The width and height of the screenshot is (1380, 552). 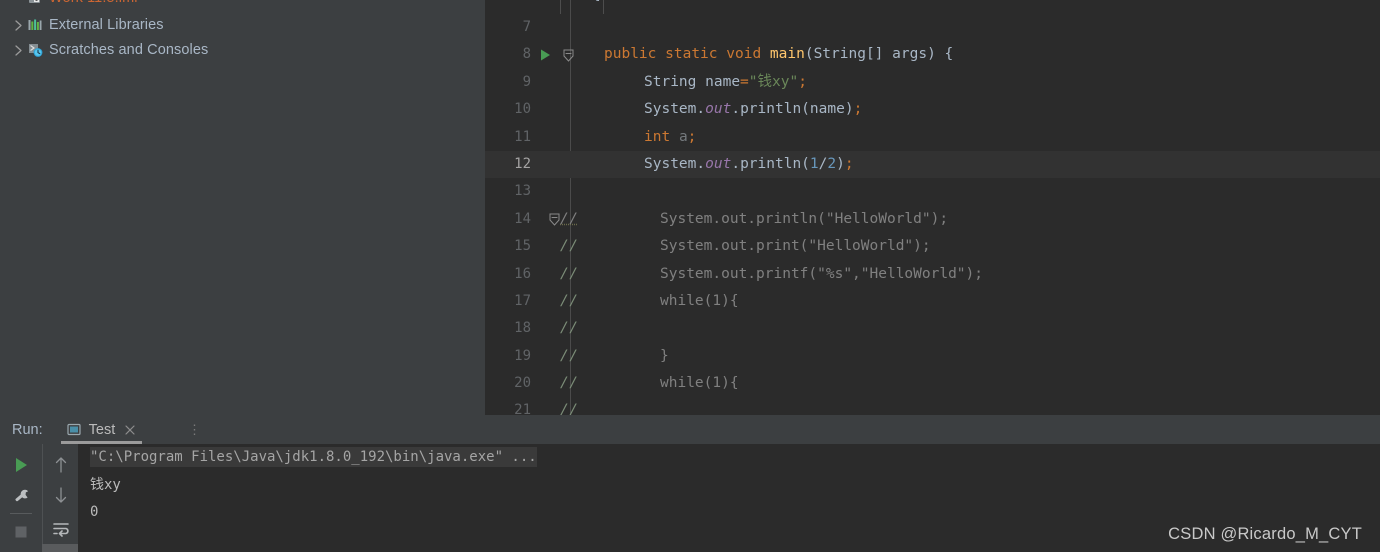 What do you see at coordinates (130, 430) in the screenshot?
I see `close-icon` at bounding box center [130, 430].